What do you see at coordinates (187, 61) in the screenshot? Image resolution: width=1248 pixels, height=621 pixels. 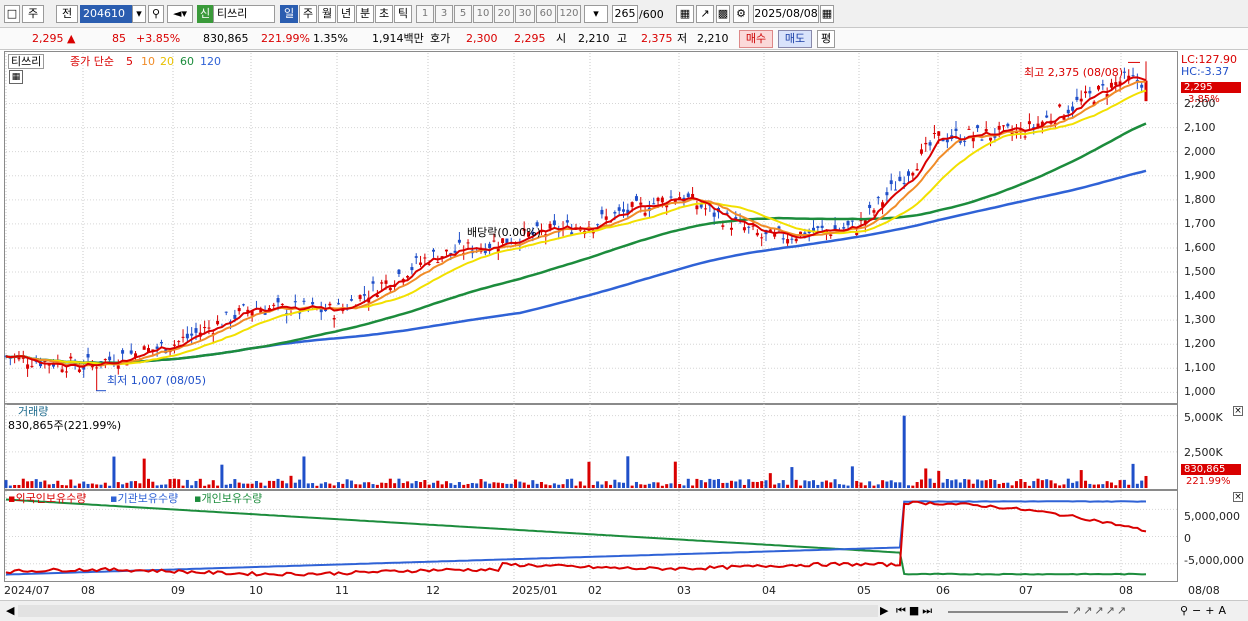 I see `ma60-label: 60` at bounding box center [187, 61].